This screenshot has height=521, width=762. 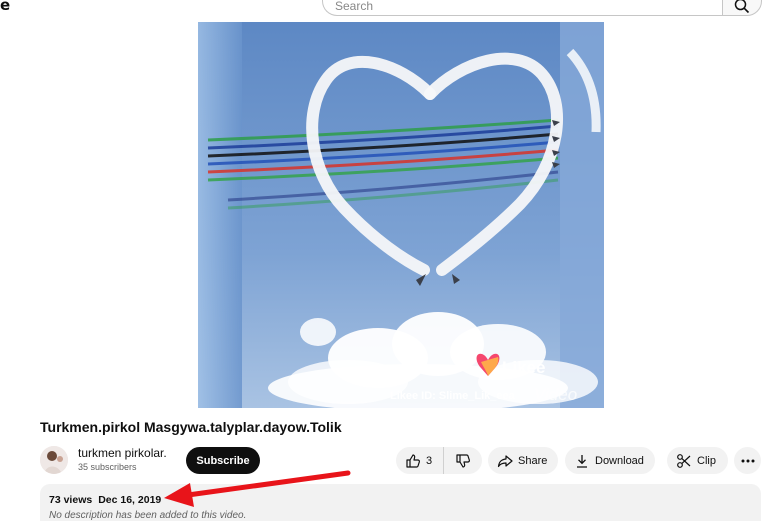 What do you see at coordinates (555, 394) in the screenshot?
I see `watermark-overlay-text: Video` at bounding box center [555, 394].